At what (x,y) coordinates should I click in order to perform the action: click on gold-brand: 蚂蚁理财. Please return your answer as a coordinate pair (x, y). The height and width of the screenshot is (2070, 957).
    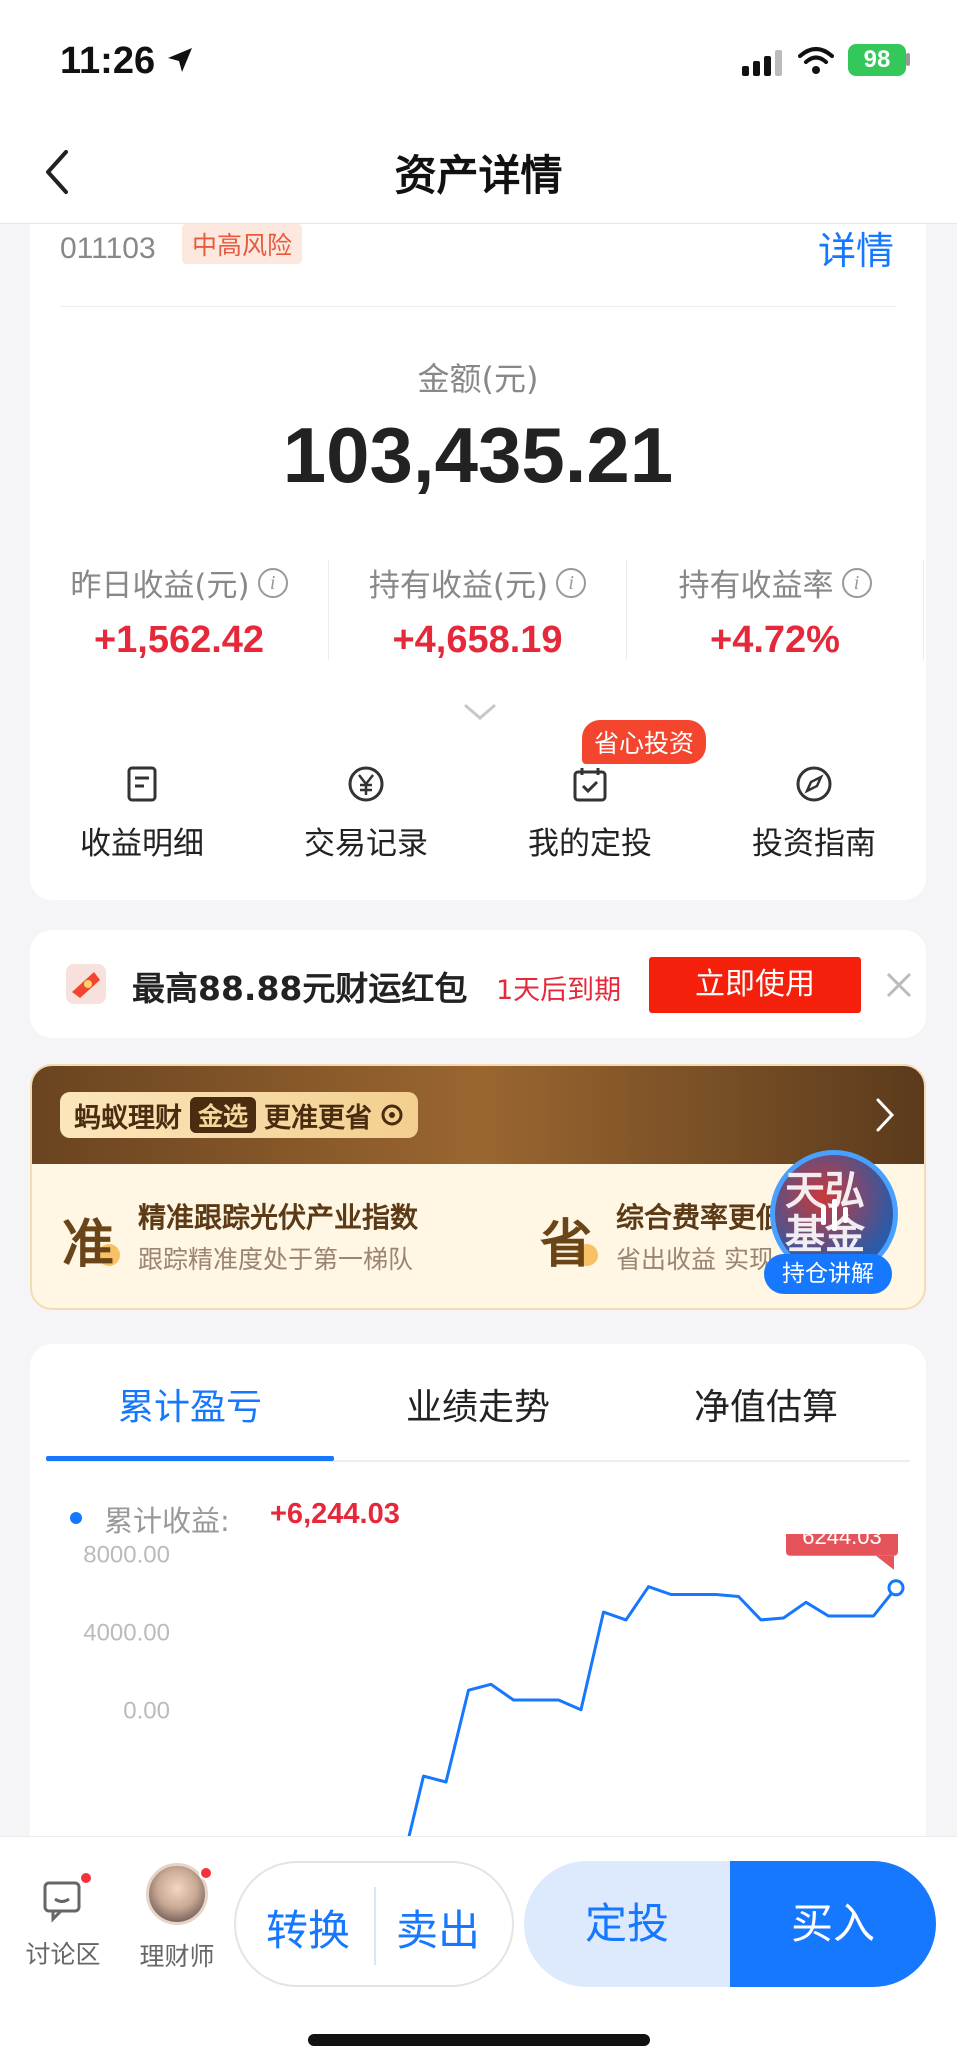
    Looking at the image, I should click on (128, 1118).